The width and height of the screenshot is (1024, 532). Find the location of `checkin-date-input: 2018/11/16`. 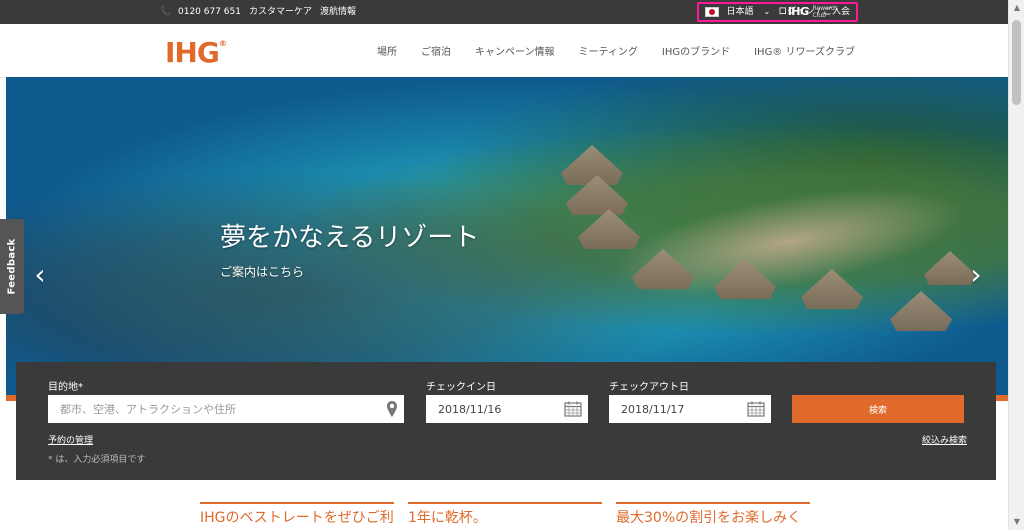

checkin-date-input: 2018/11/16 is located at coordinates (507, 409).